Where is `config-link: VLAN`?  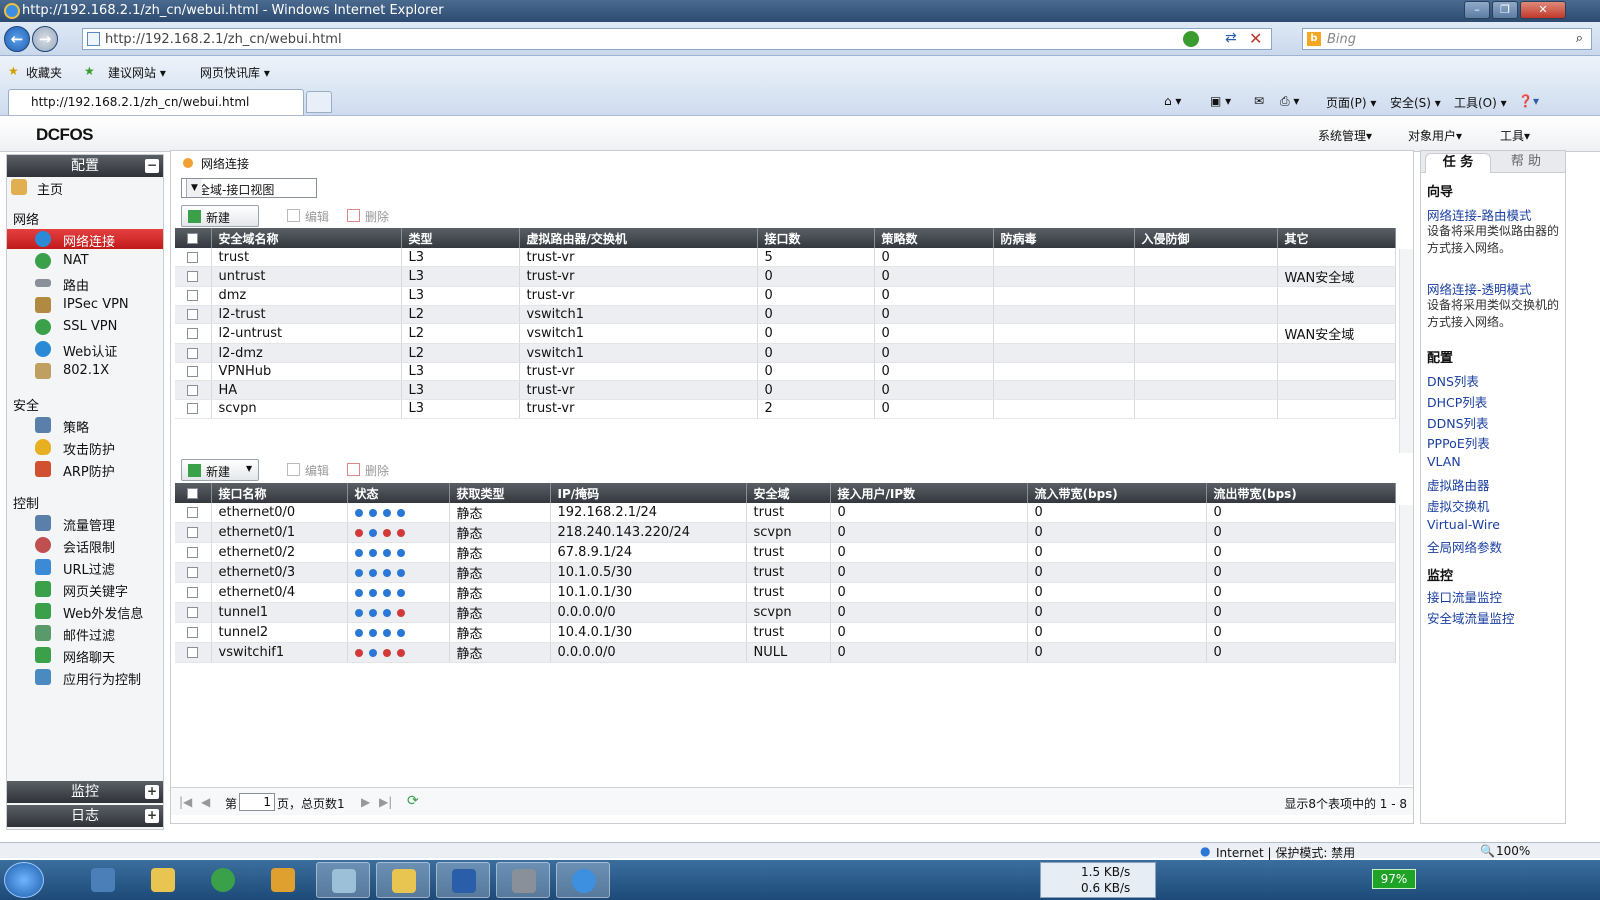 config-link: VLAN is located at coordinates (1444, 461).